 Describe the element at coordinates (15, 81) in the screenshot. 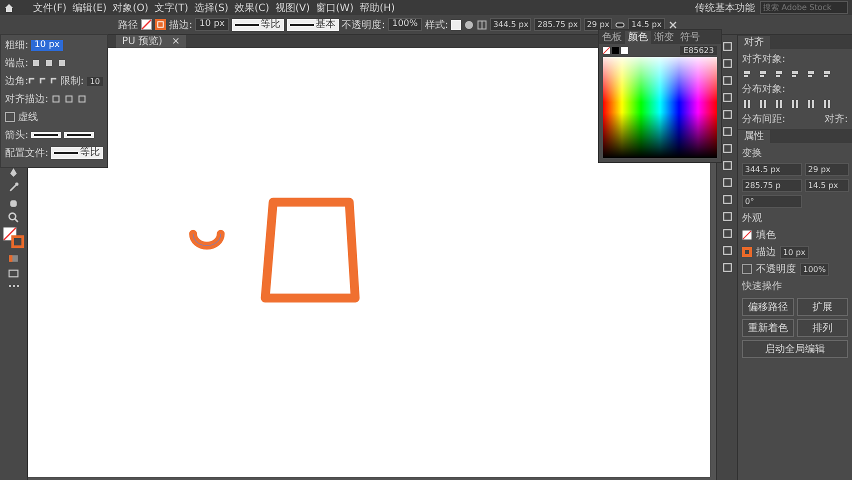

I see `corner-label: 边角:` at that location.